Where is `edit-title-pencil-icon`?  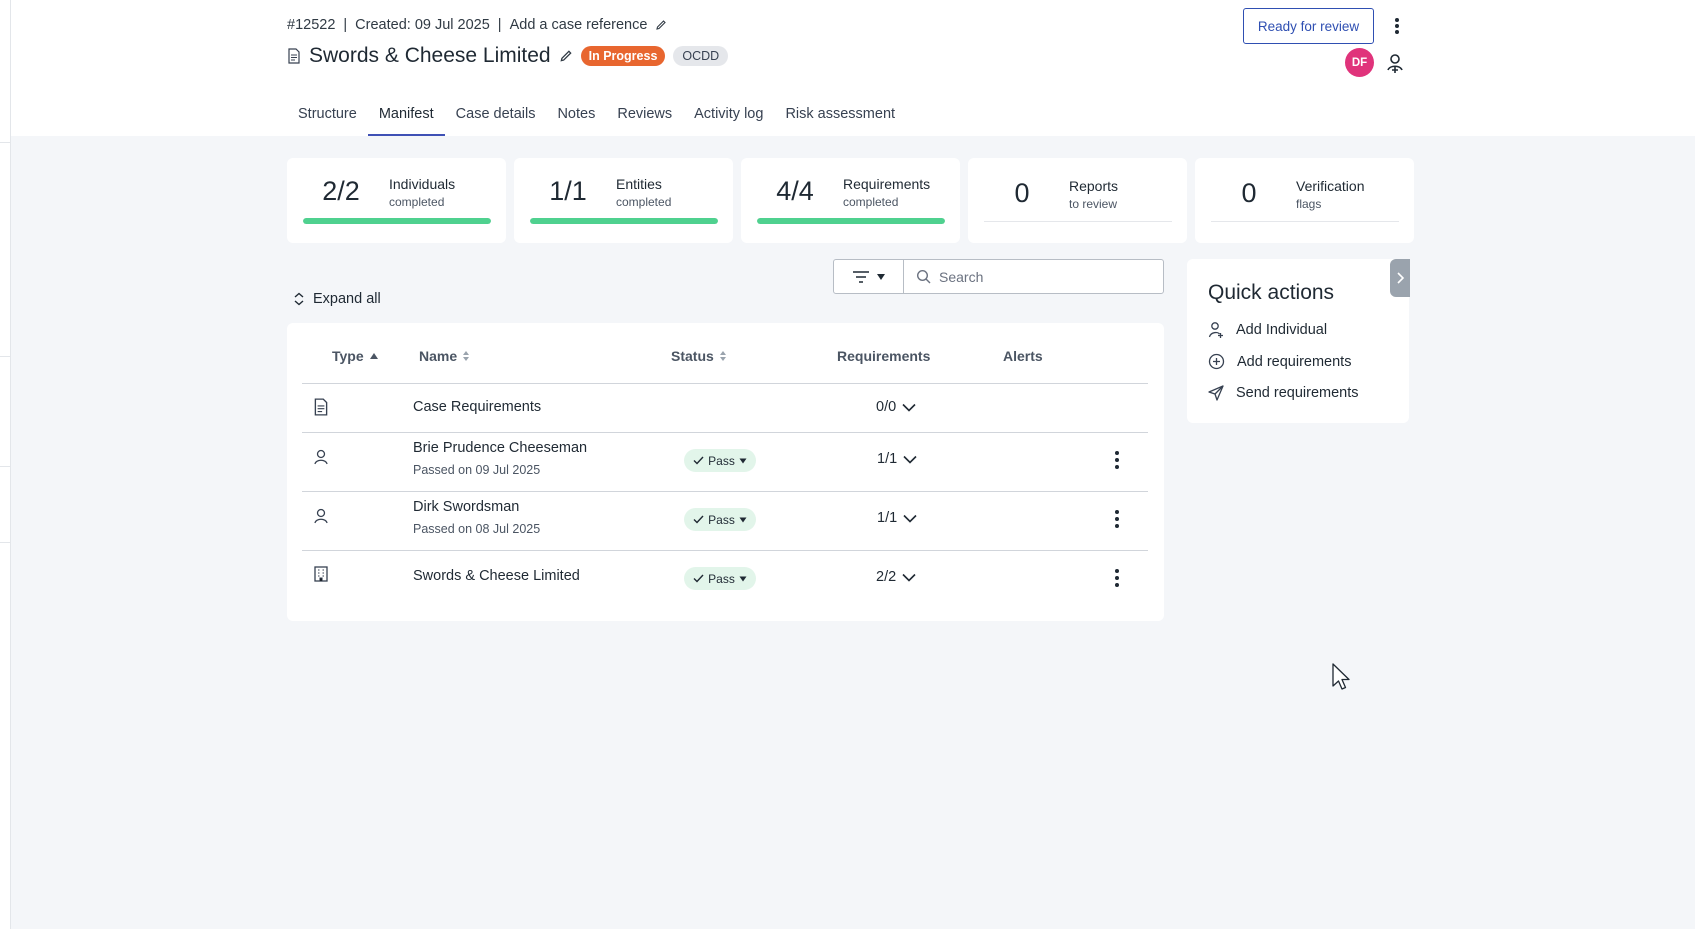
edit-title-pencil-icon is located at coordinates (566, 56).